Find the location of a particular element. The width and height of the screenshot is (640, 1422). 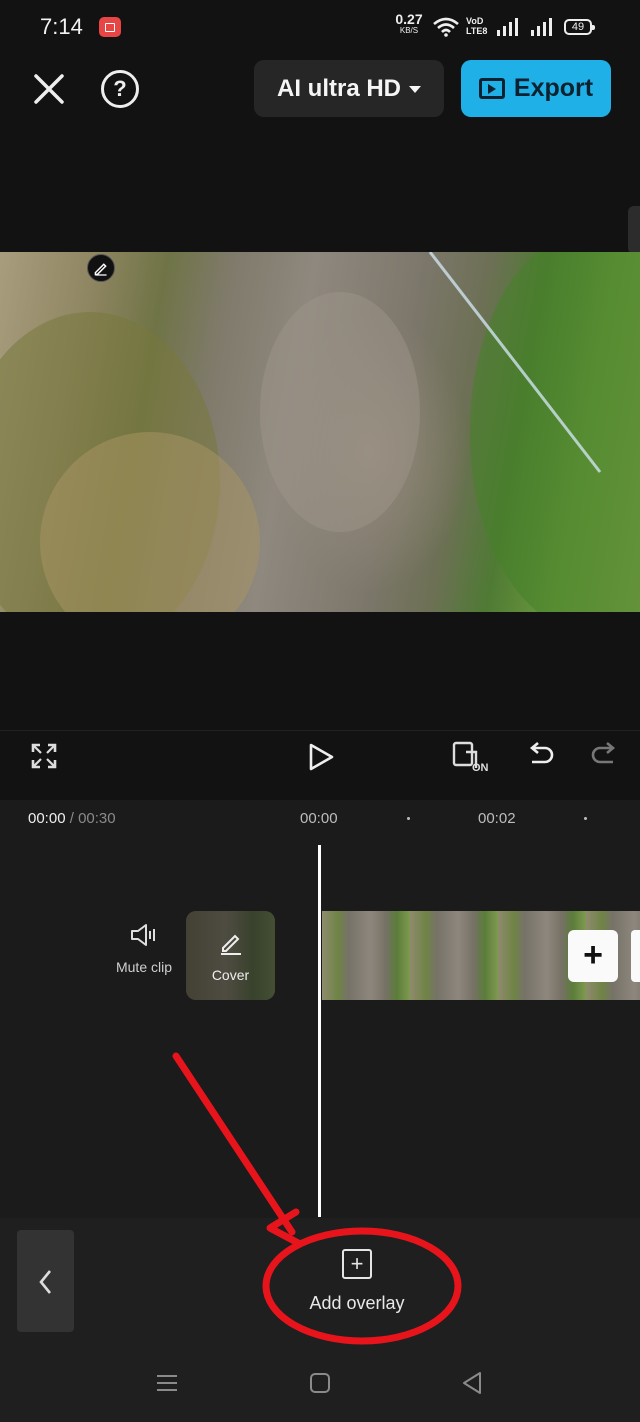

undo-icon is located at coordinates (541, 755).